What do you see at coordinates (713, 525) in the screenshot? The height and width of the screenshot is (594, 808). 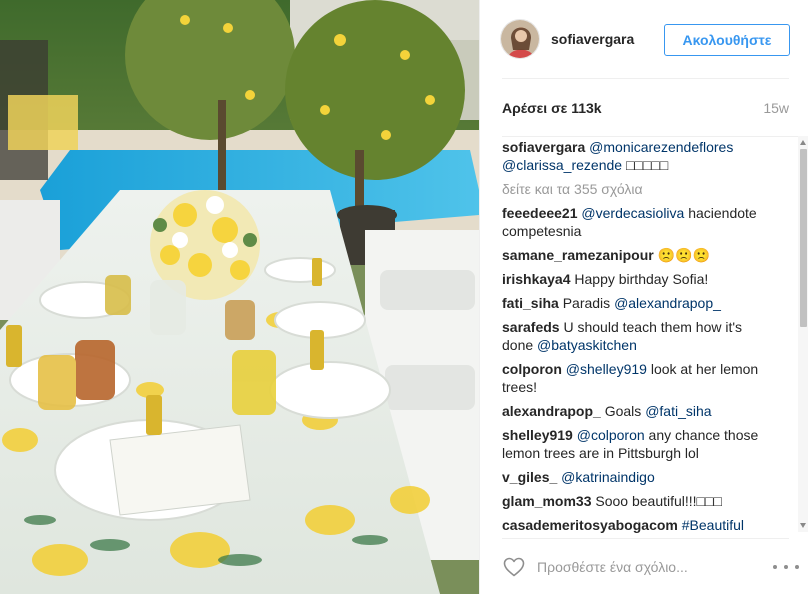 I see `comment-mention: #Beautiful` at bounding box center [713, 525].